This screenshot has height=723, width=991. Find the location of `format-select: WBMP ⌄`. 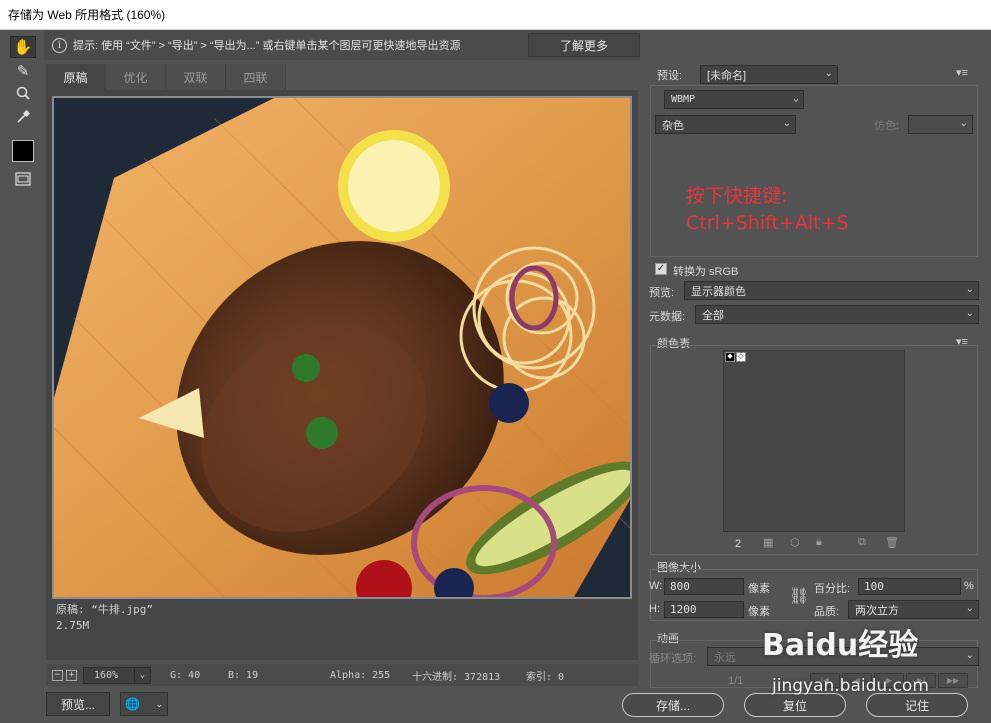

format-select: WBMP ⌄ is located at coordinates (734, 99).